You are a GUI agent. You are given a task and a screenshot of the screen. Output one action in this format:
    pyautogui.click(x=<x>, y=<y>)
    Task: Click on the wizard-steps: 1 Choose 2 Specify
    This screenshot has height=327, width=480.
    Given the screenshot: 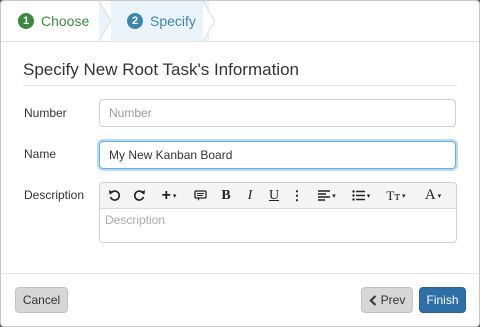 What is the action you would take?
    pyautogui.click(x=240, y=21)
    